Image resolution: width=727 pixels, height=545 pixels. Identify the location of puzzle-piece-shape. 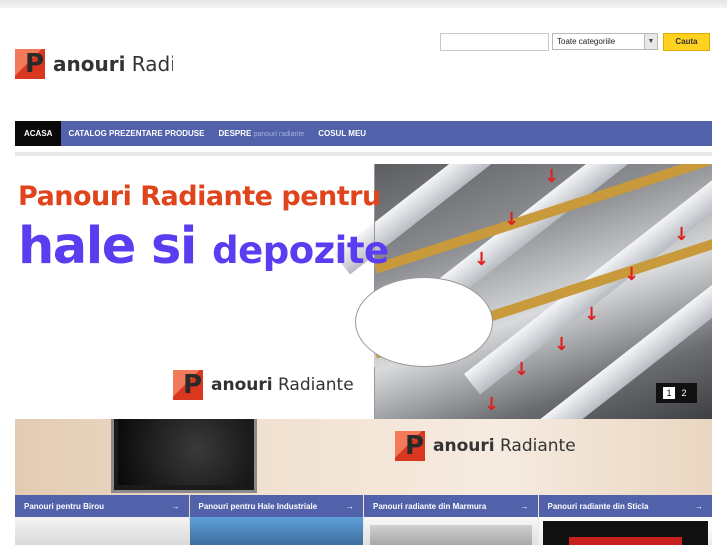
(424, 322).